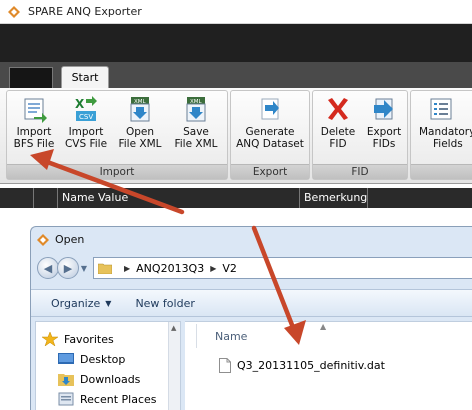 The image size is (472, 410). I want to click on command-bar: Organize ▼ New folder, so click(251, 303).